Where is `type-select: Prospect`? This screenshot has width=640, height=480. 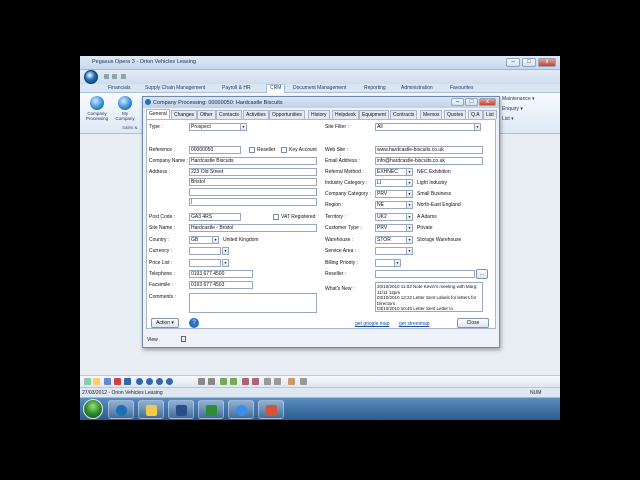
type-select: Prospect is located at coordinates (215, 127).